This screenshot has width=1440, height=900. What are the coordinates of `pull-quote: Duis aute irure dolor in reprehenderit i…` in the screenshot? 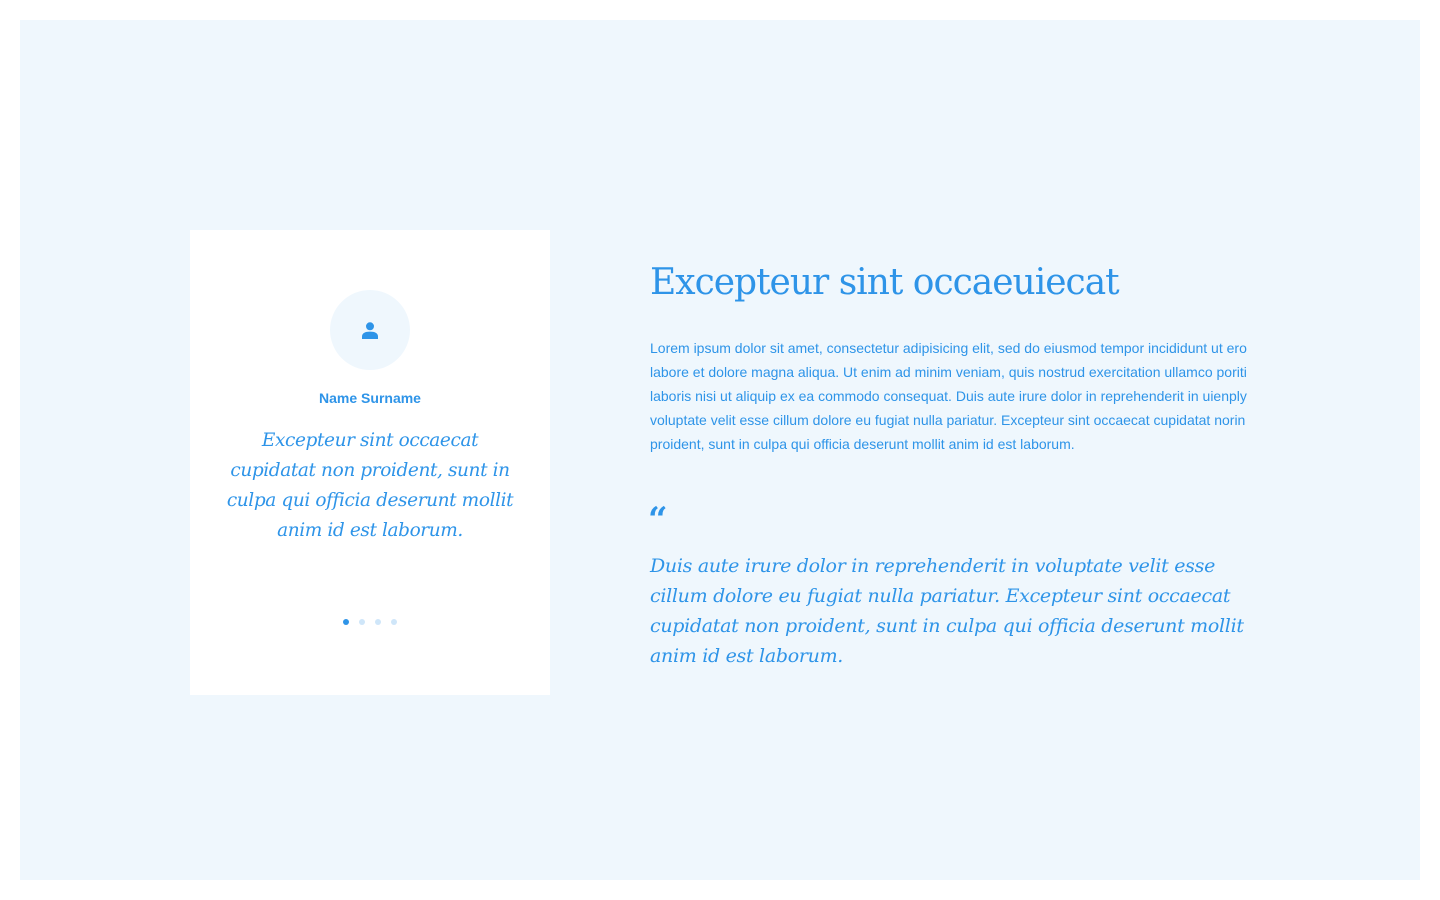 It's located at (947, 611).